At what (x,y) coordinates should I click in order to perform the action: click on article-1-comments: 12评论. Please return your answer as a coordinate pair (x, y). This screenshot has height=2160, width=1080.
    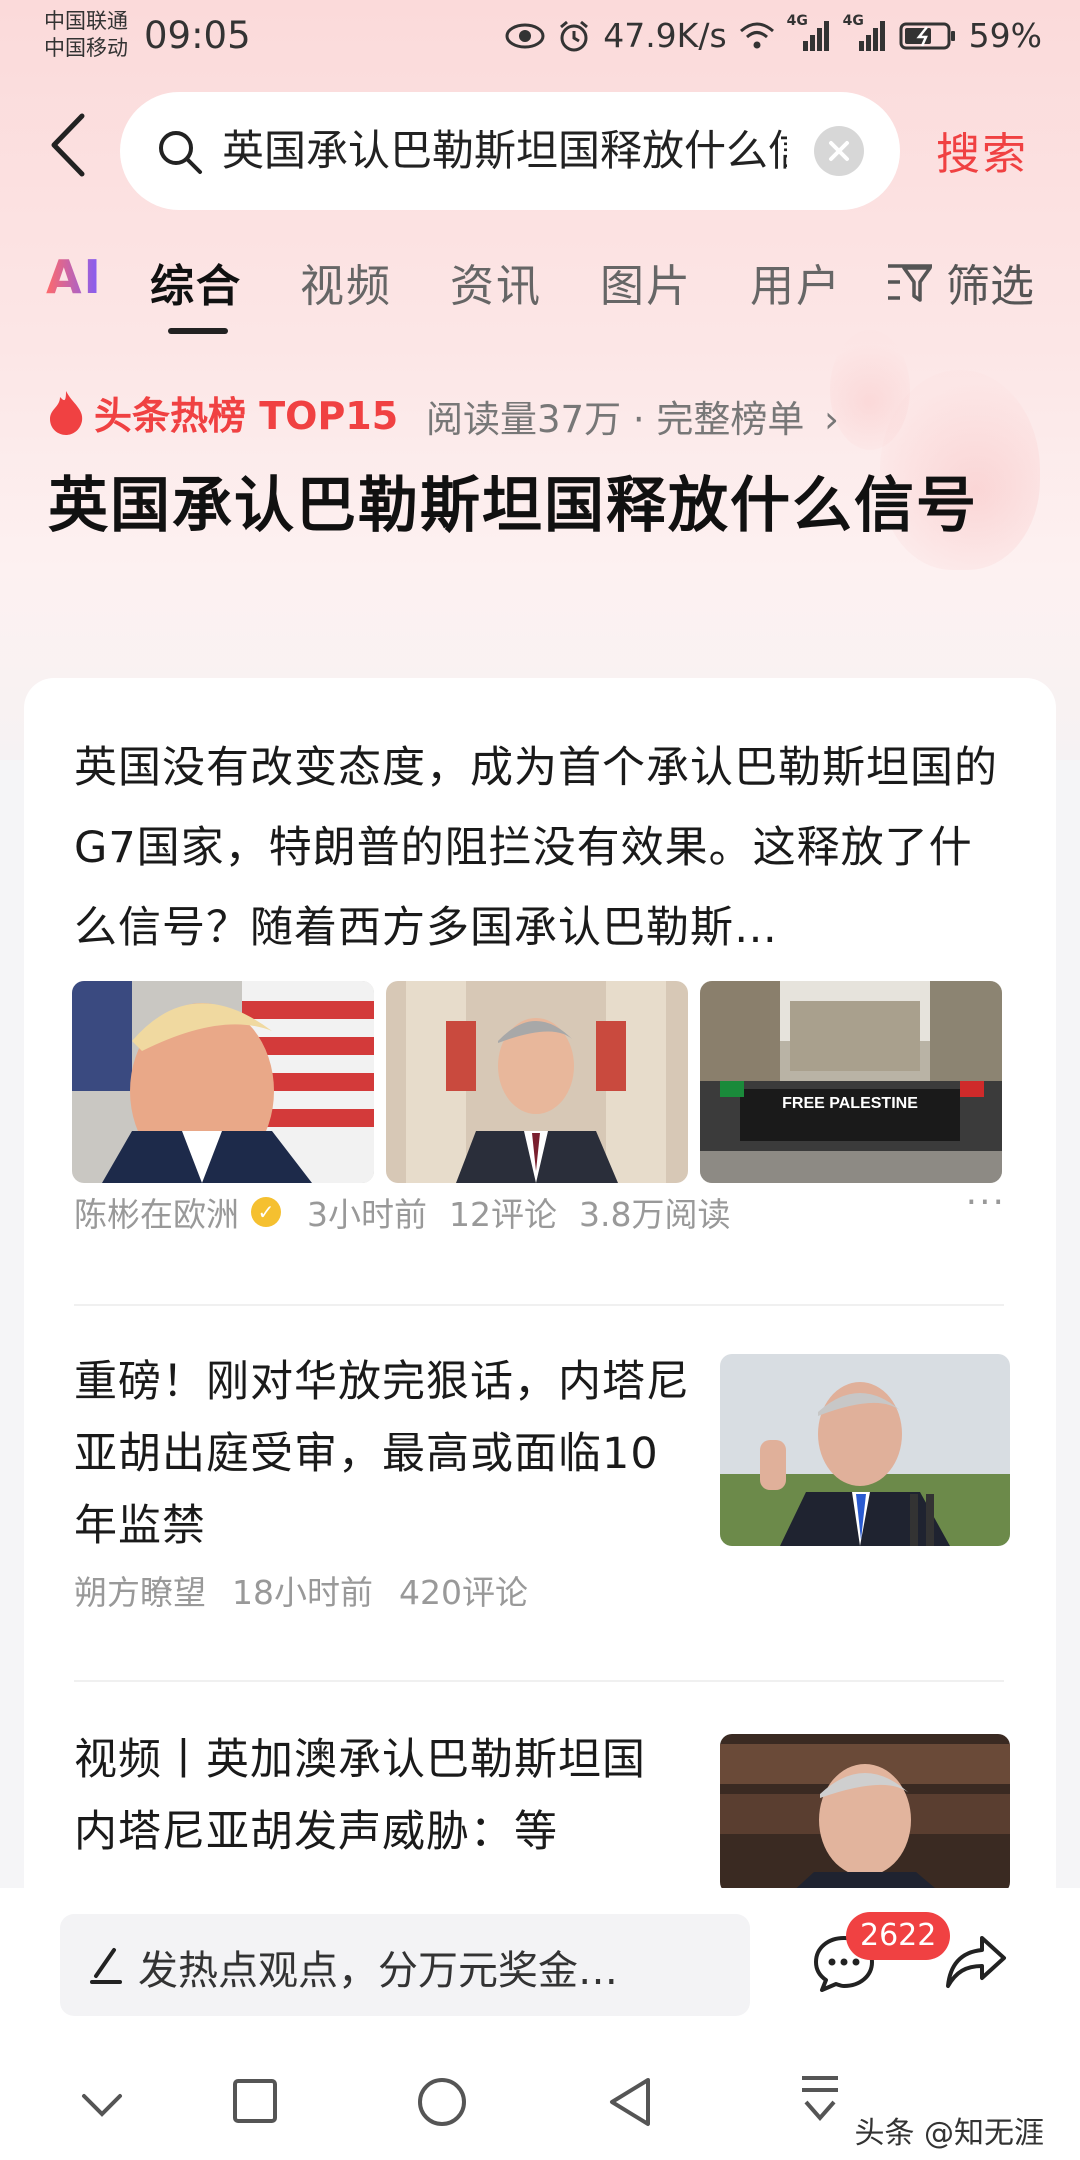
    Looking at the image, I should click on (503, 1214).